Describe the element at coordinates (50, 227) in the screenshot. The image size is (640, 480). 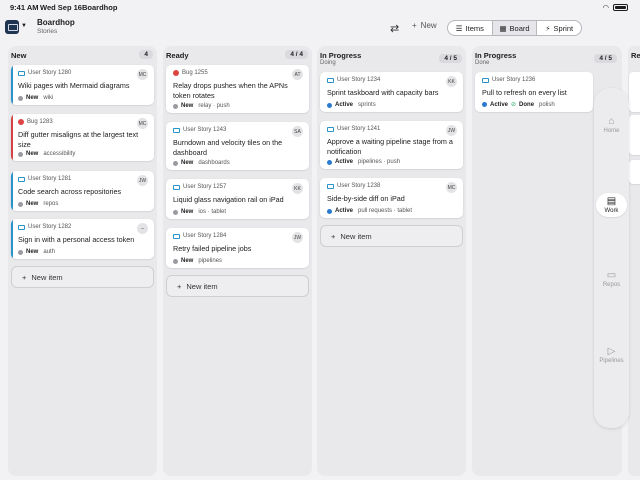
I see `card-type: User Story 1282` at that location.